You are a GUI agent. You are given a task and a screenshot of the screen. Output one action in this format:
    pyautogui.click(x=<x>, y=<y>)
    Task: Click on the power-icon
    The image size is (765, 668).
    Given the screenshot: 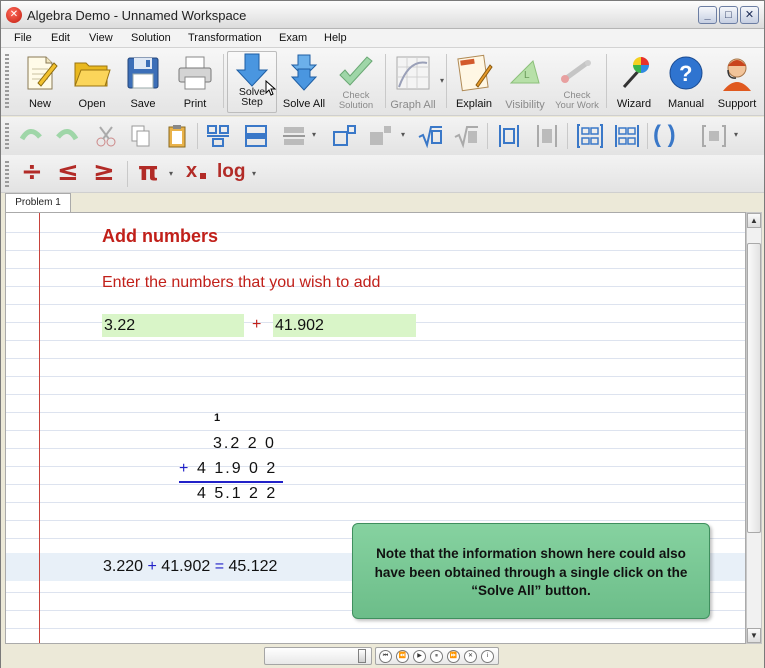 What is the action you would take?
    pyautogui.click(x=344, y=136)
    